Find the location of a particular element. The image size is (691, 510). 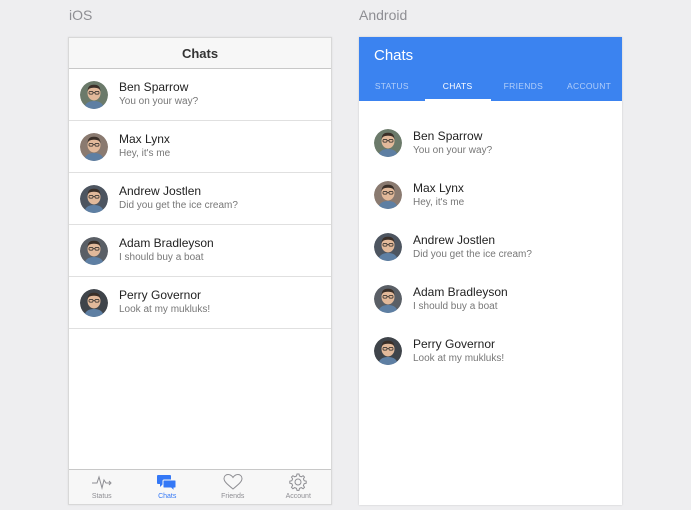

ios-tab-bar: Status Chats Friends Account is located at coordinates (200, 486).